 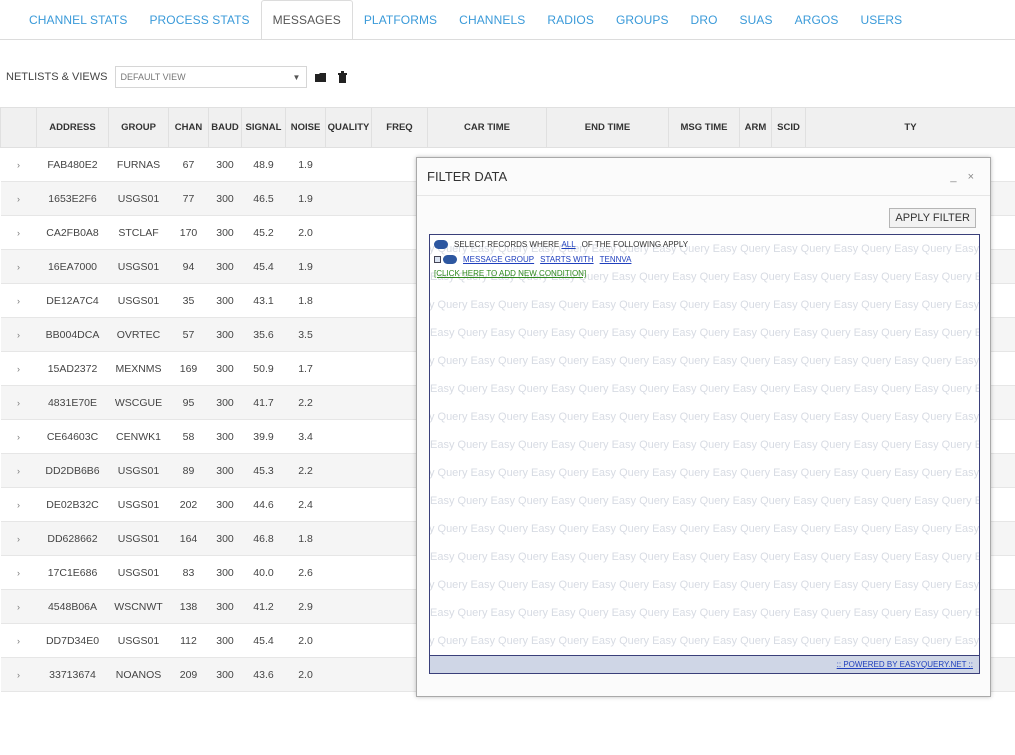 I want to click on column-header: GROUP, so click(x=138, y=127).